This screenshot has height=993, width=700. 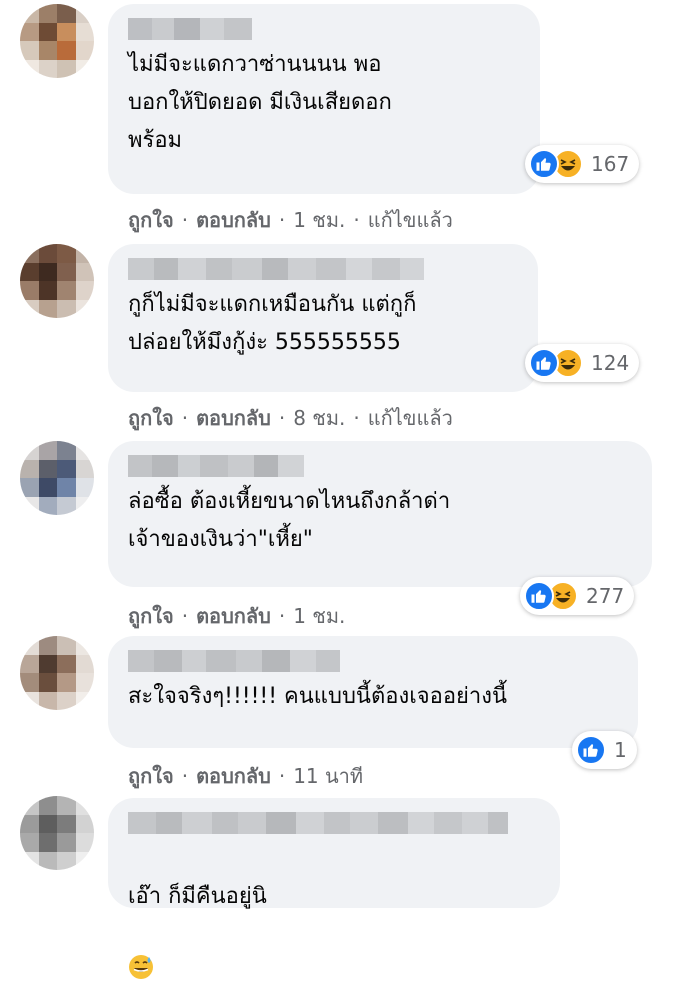 I want to click on comment-text: สะใจจริงๆ!!!!!! คนแบบนี้ต้องเจออย่างนี้, so click(x=318, y=696).